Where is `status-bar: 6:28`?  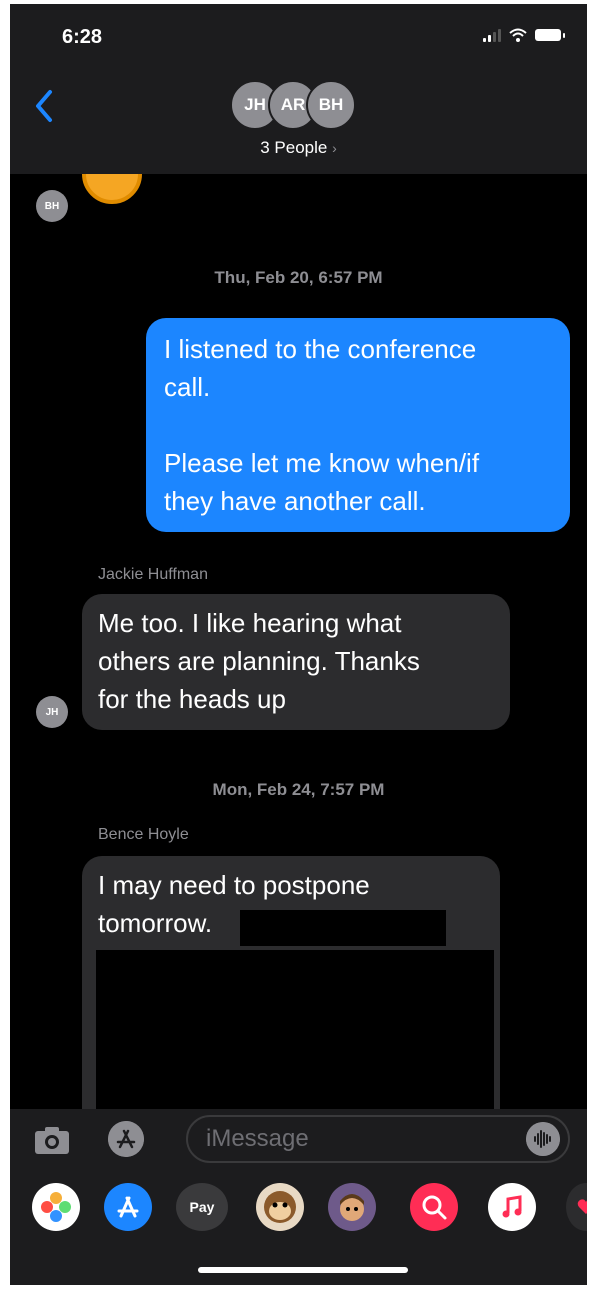 status-bar: 6:28 is located at coordinates (298, 36).